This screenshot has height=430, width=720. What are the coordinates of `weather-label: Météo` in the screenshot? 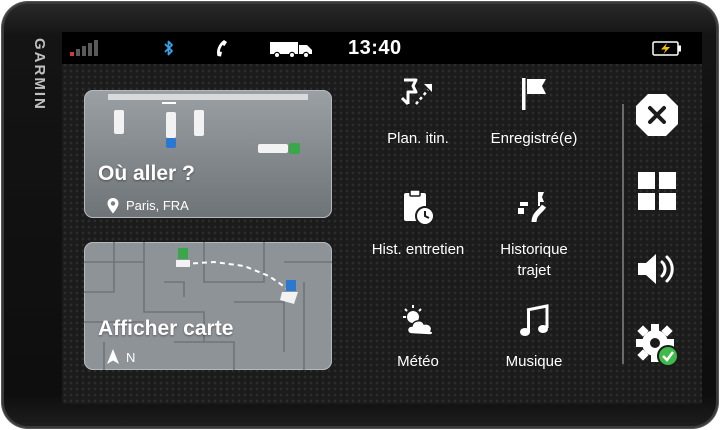 It's located at (418, 361).